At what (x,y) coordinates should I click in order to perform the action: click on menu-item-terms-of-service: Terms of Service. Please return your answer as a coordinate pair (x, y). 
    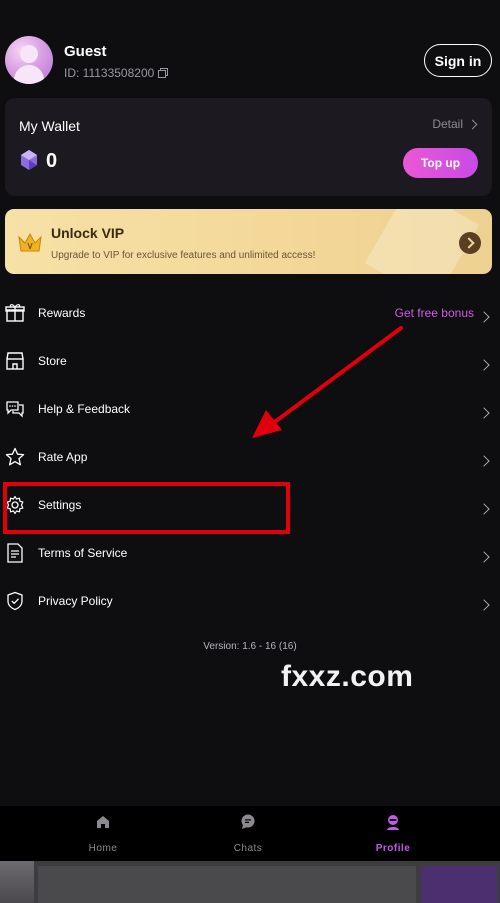
    Looking at the image, I should click on (250, 553).